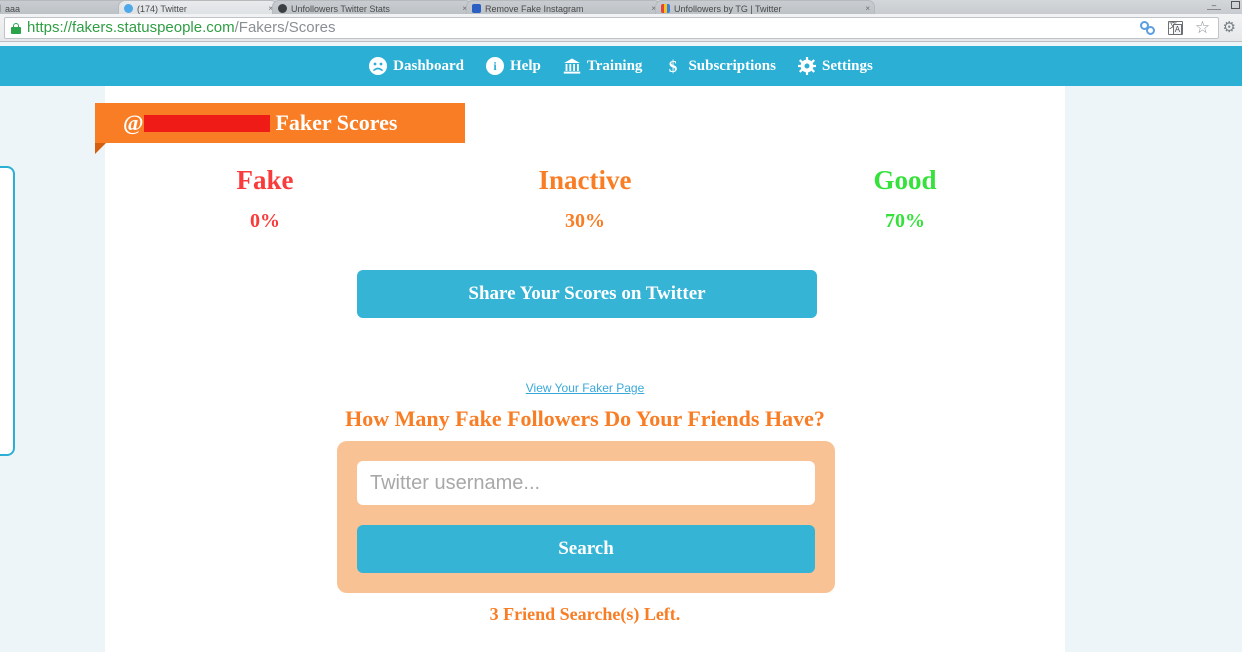 Image resolution: width=1242 pixels, height=652 pixels. What do you see at coordinates (585, 614) in the screenshot?
I see `searches-left-text: 3 Friend Searche(s) Left.` at bounding box center [585, 614].